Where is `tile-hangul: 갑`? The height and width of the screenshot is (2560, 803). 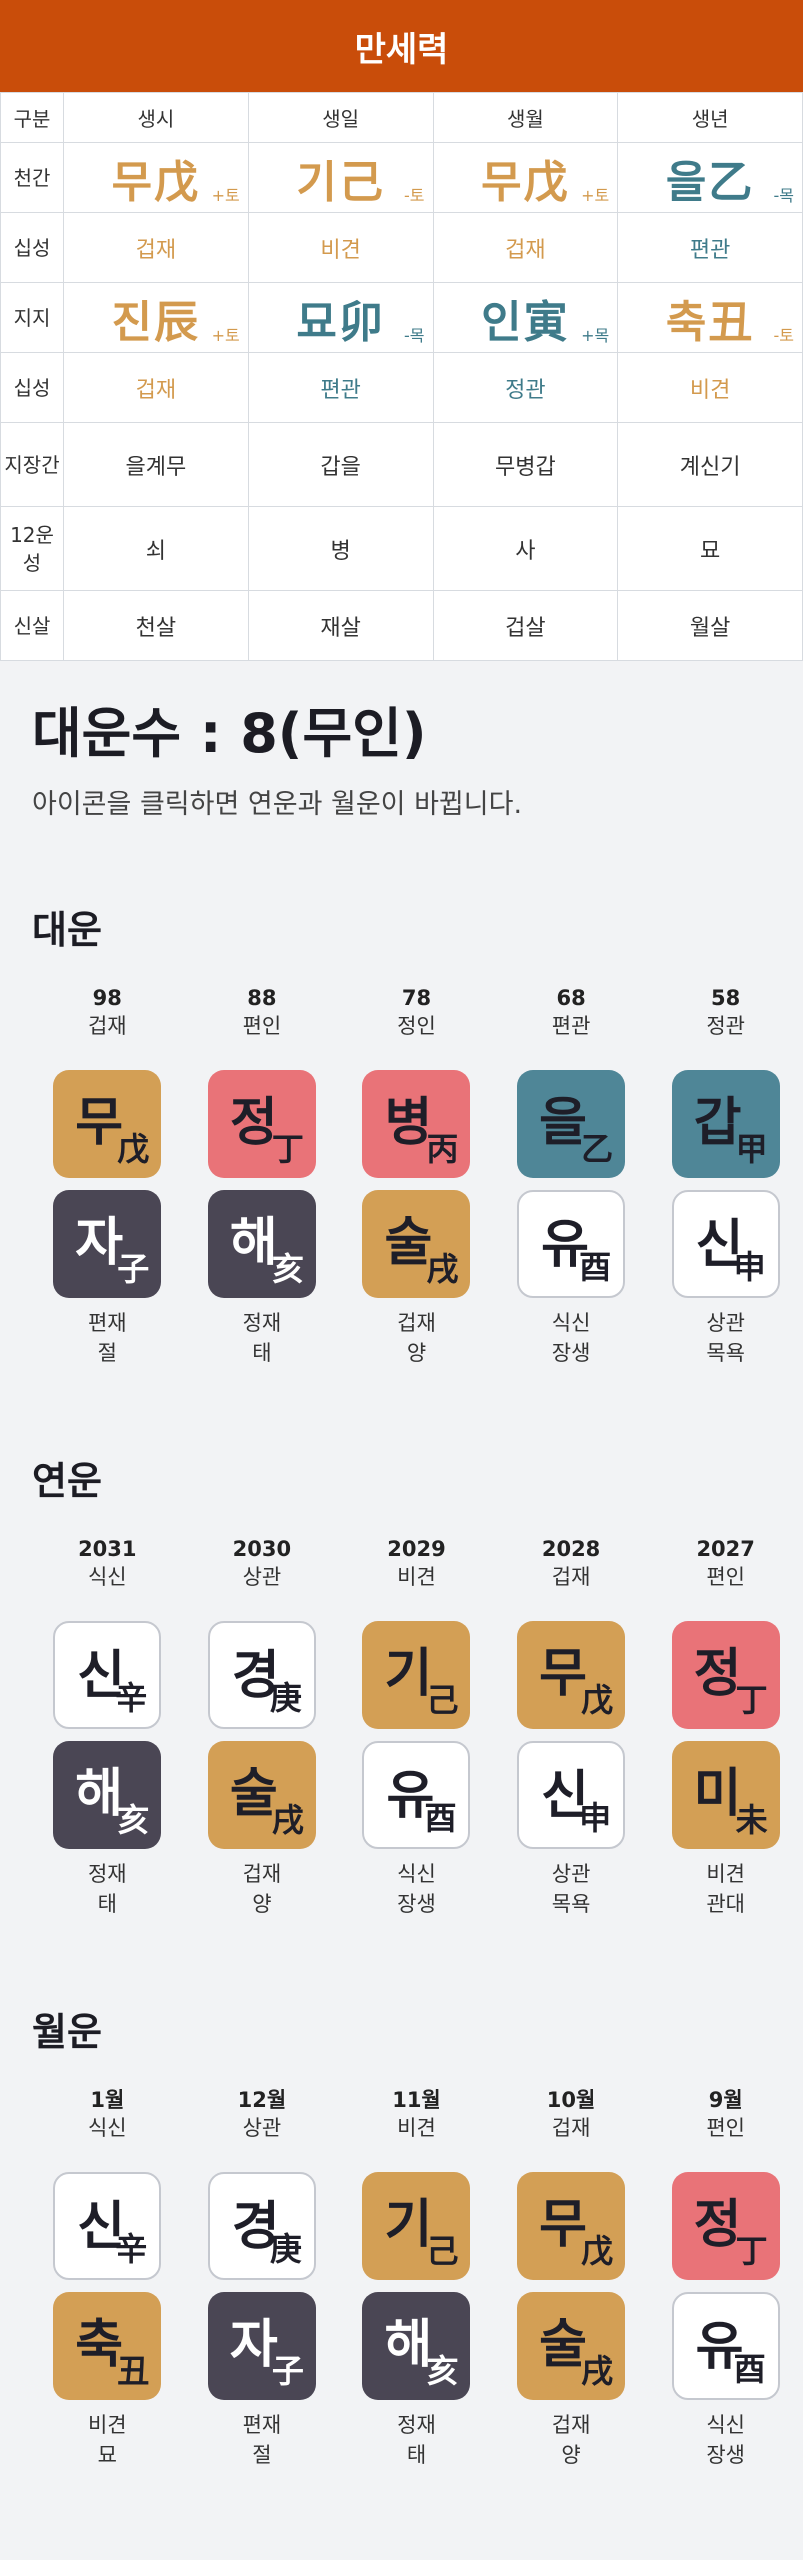
tile-hangul: 갑 is located at coordinates (717, 1123).